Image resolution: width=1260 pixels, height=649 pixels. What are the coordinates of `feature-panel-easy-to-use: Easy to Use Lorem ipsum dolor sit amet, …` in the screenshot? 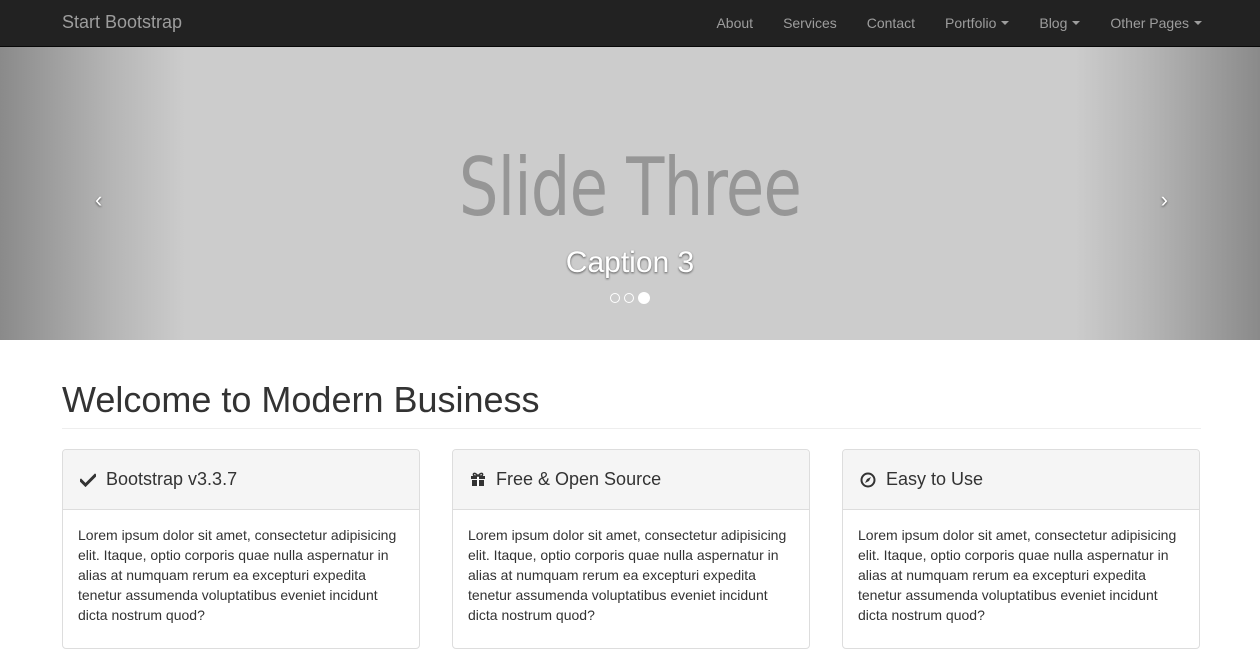 It's located at (1021, 549).